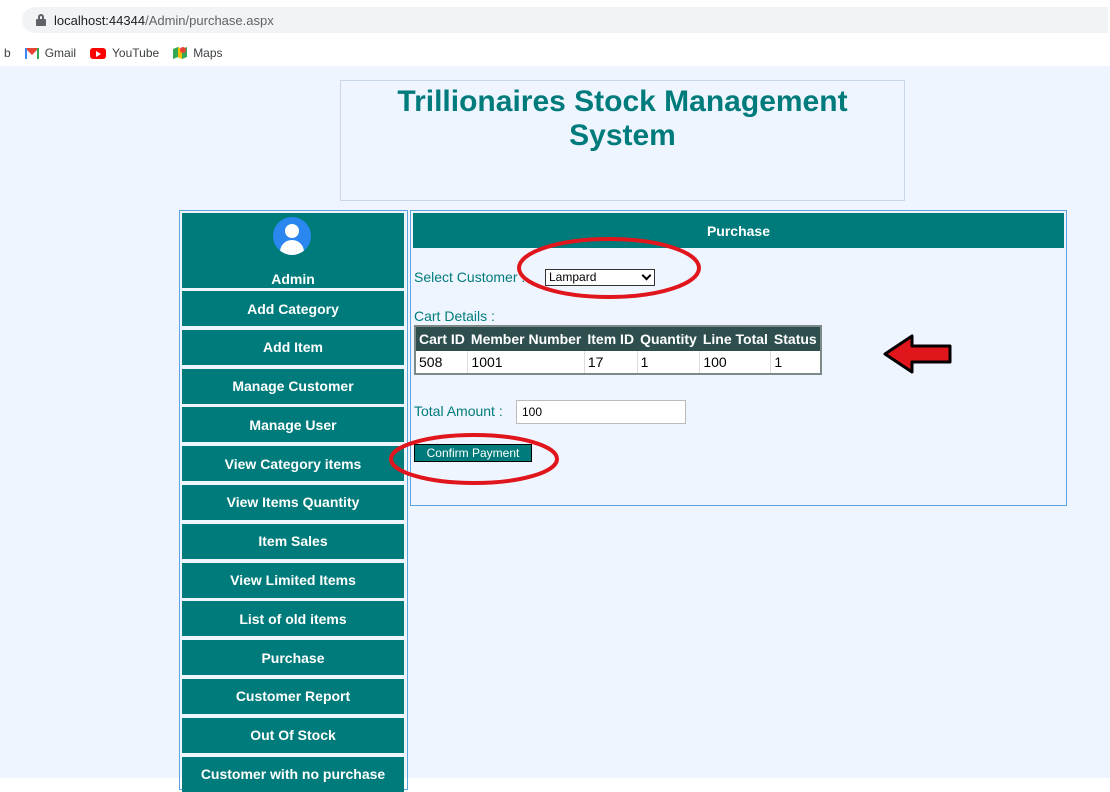 Image resolution: width=1110 pixels, height=792 pixels. Describe the element at coordinates (526, 362) in the screenshot. I see `table-cell: 1001` at that location.